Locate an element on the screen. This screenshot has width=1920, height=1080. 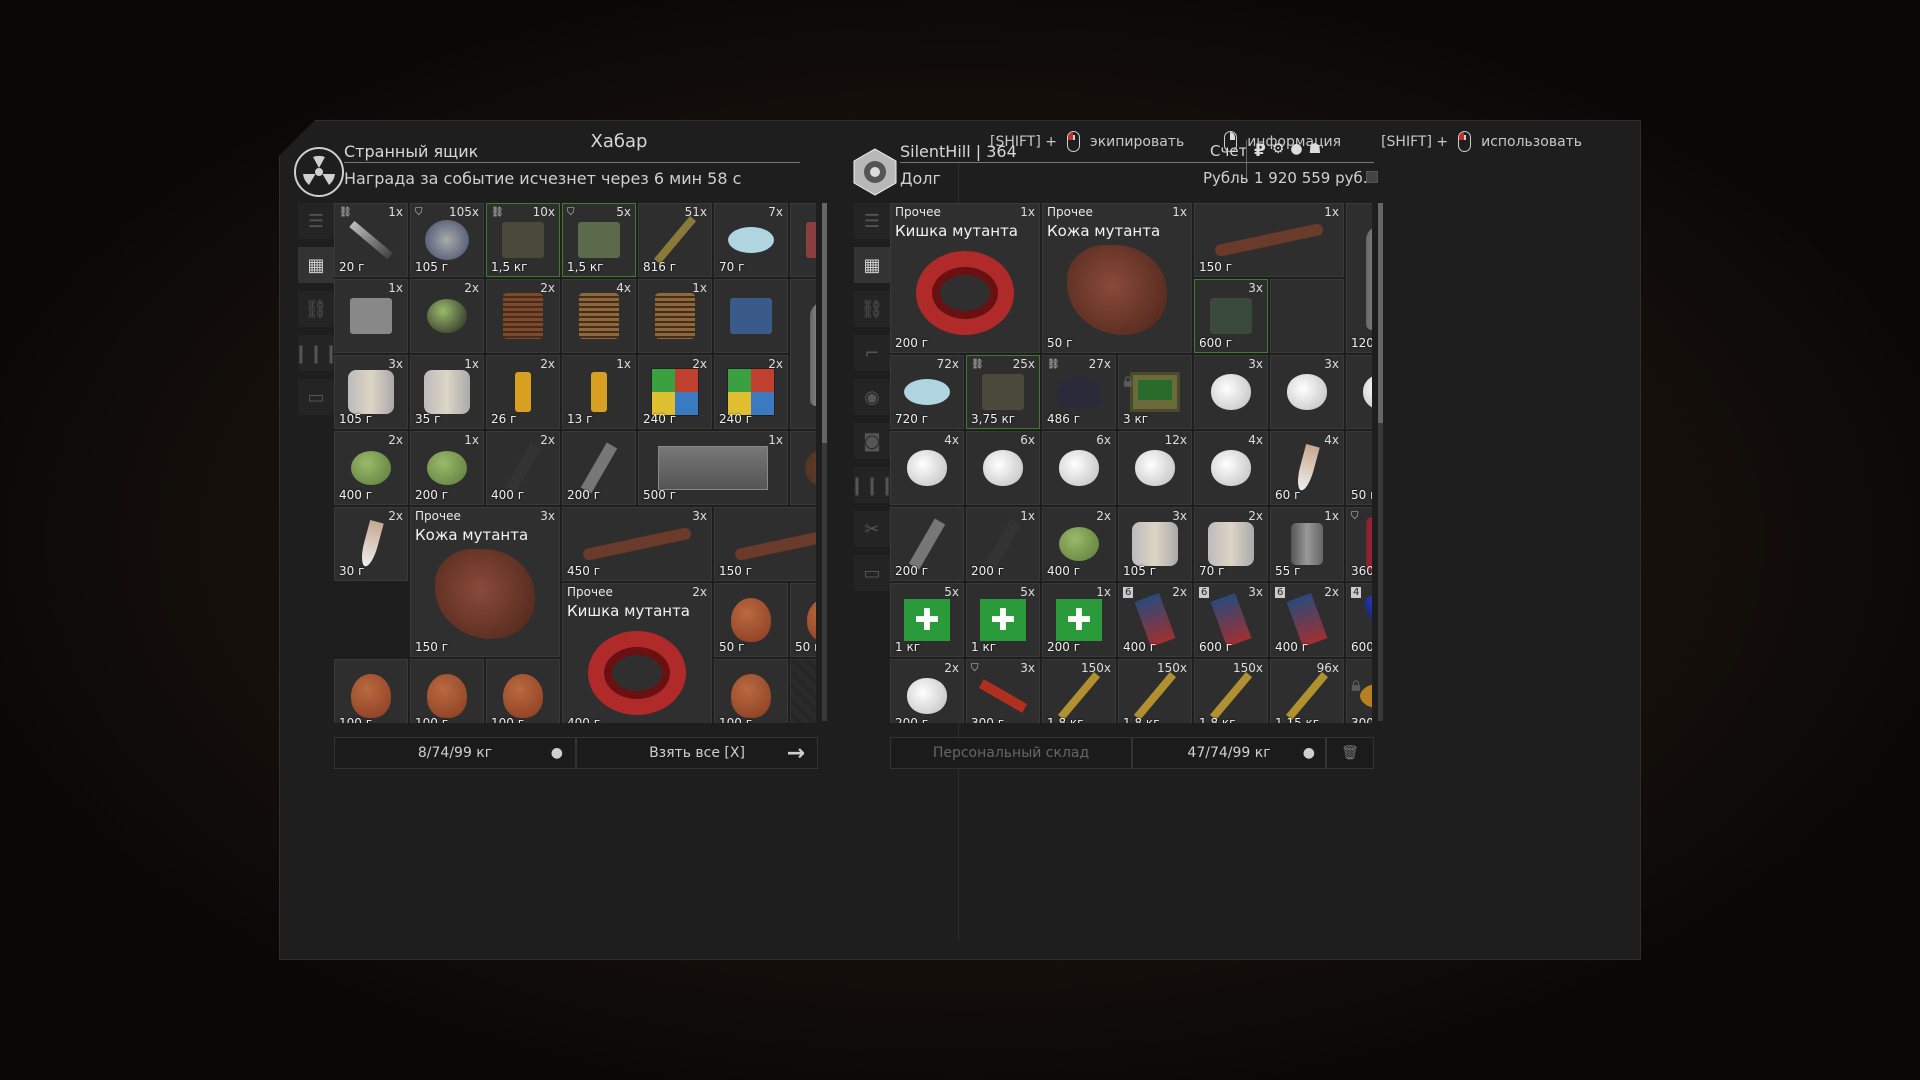
inventory-slot: Прочее Кишка мутанта 1x 200 г is located at coordinates (965, 278).